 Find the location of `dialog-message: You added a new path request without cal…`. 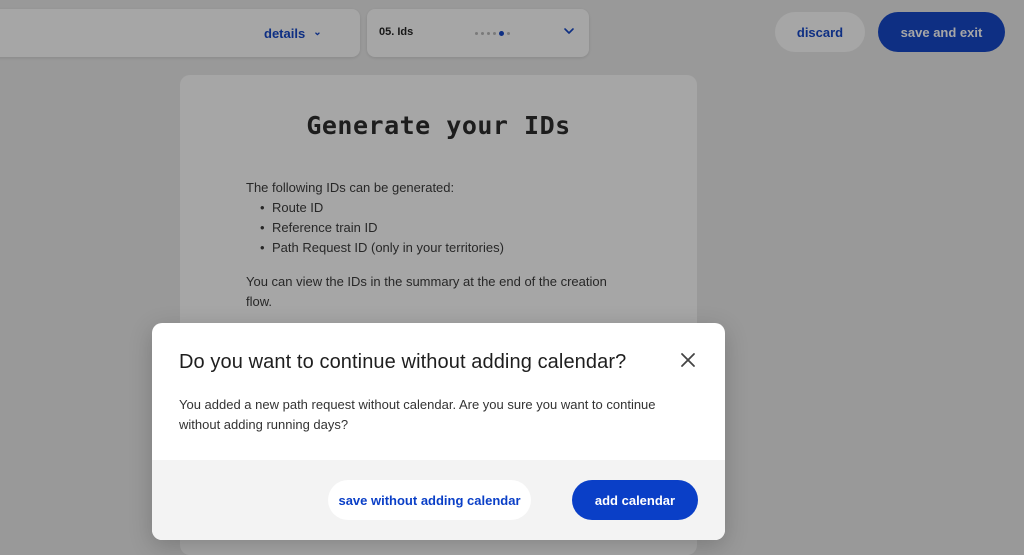

dialog-message: You added a new path request without cal… is located at coordinates (417, 414).